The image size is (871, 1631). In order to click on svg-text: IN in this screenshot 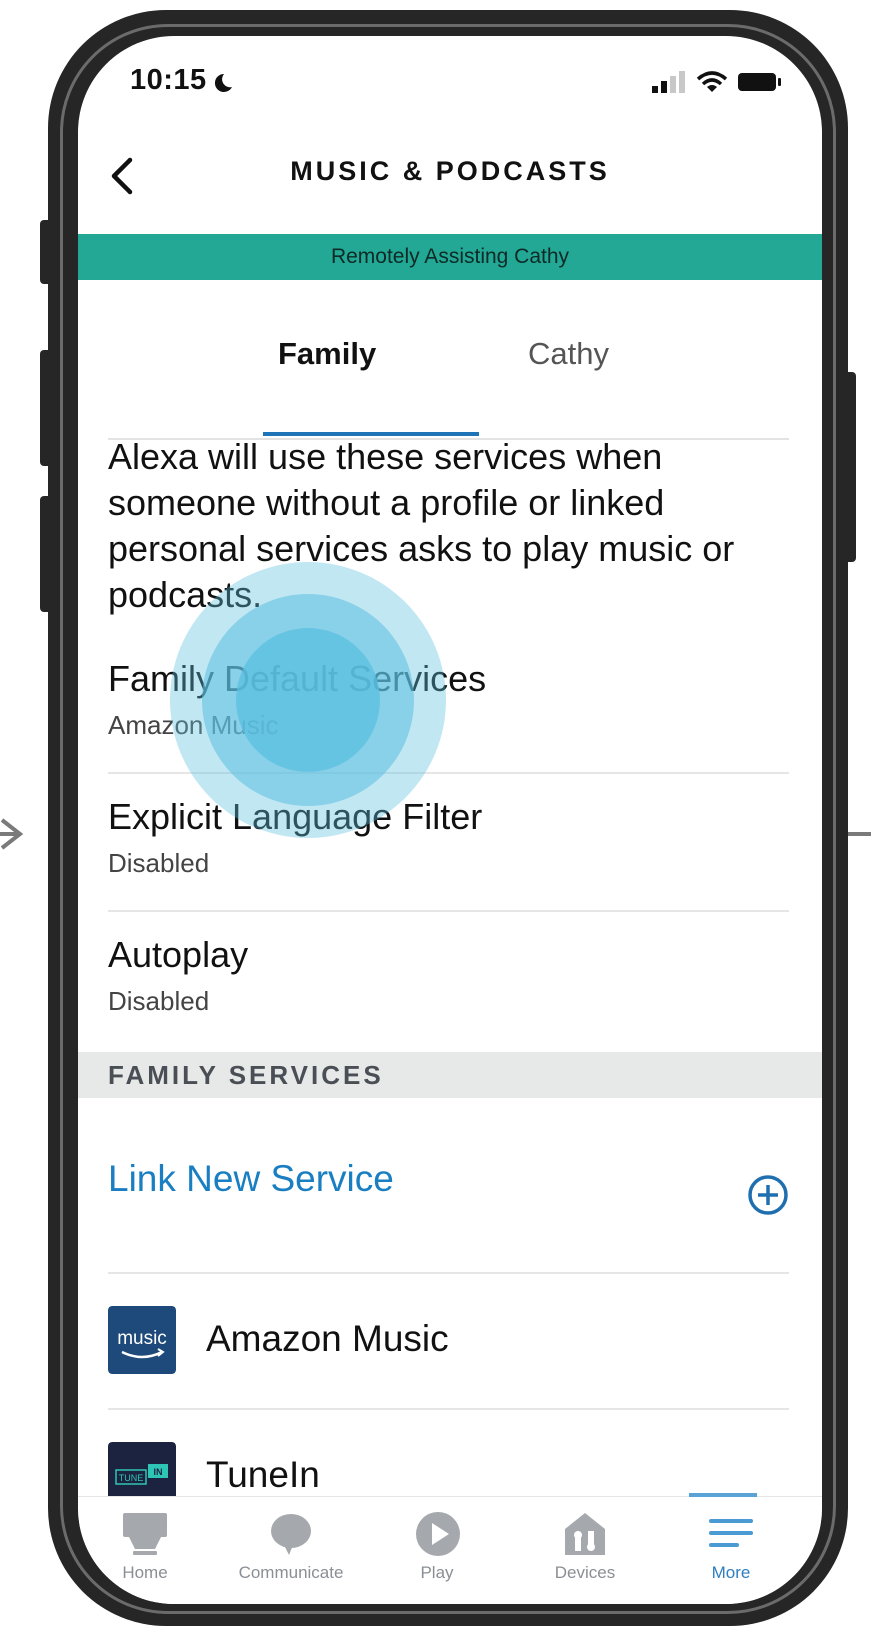, I will do `click(158, 1472)`.